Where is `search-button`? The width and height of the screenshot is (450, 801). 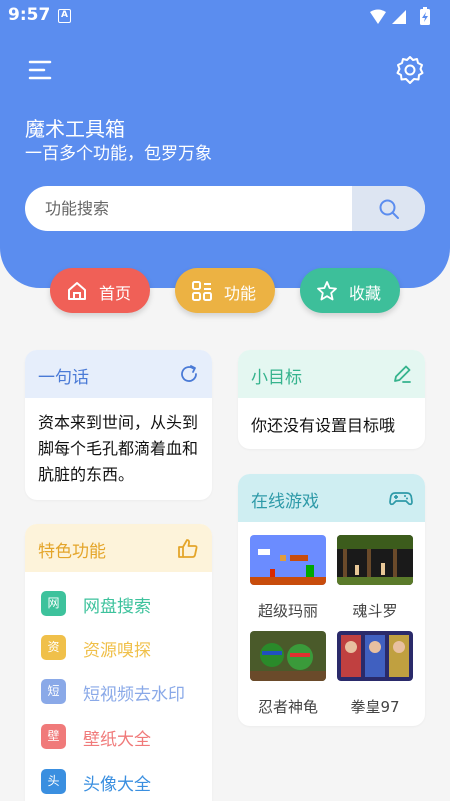
search-button is located at coordinates (388, 208).